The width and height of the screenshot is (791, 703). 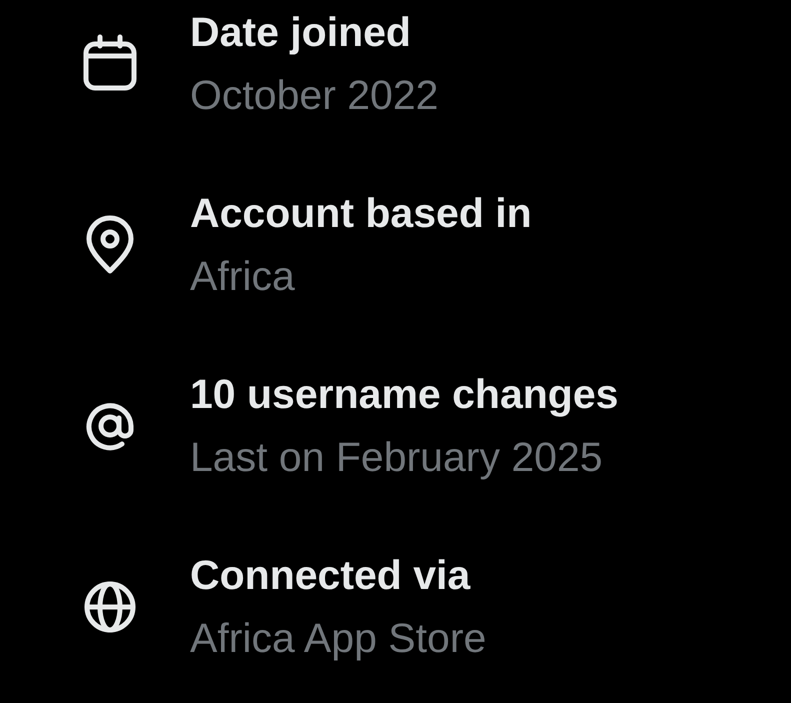 What do you see at coordinates (404, 394) in the screenshot?
I see `info-title: 10 username changes` at bounding box center [404, 394].